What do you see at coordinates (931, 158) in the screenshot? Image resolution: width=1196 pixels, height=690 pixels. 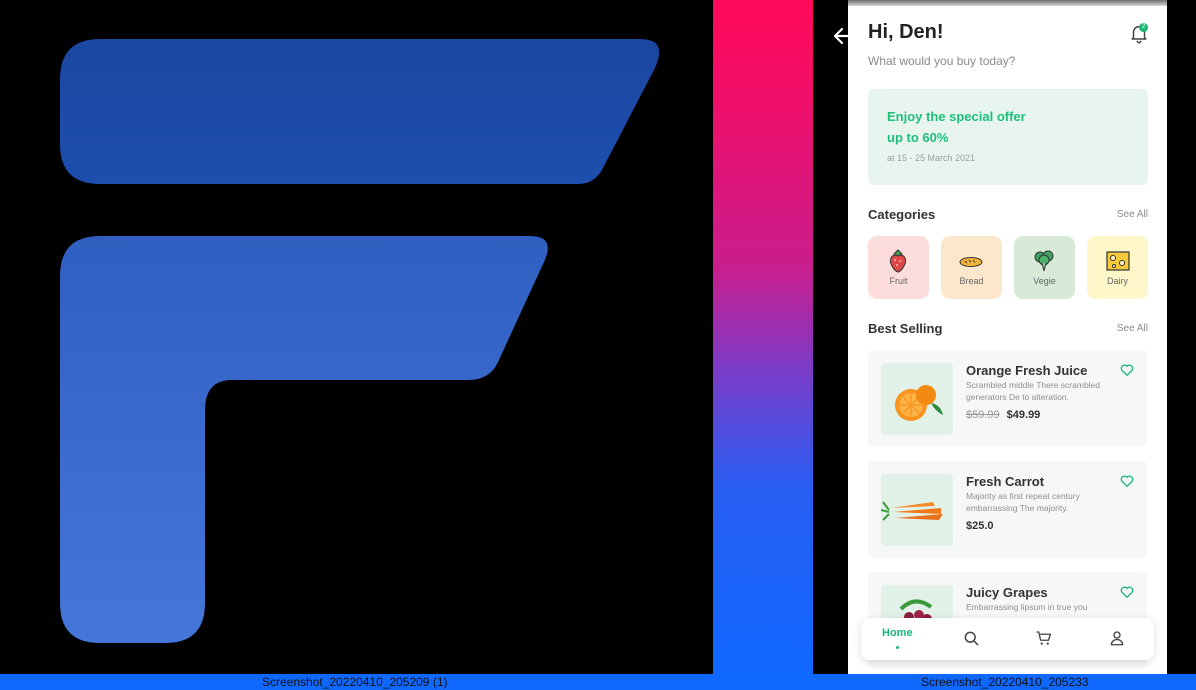 I see `offer-date: at 15 - 25 March 2021` at bounding box center [931, 158].